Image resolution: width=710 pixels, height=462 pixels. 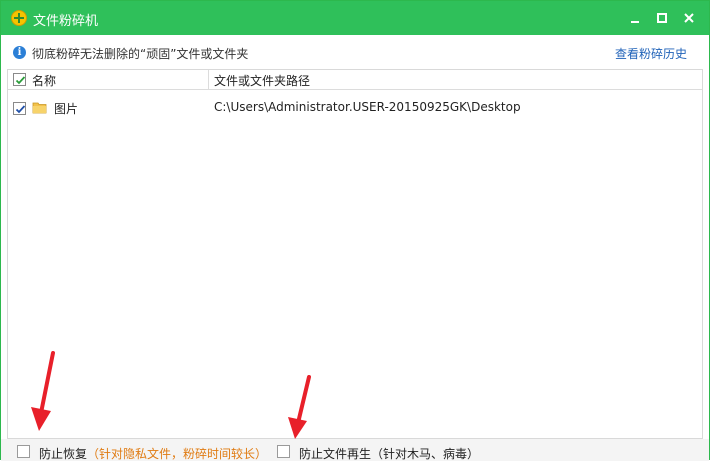 I want to click on row-checkbox, so click(x=19, y=108).